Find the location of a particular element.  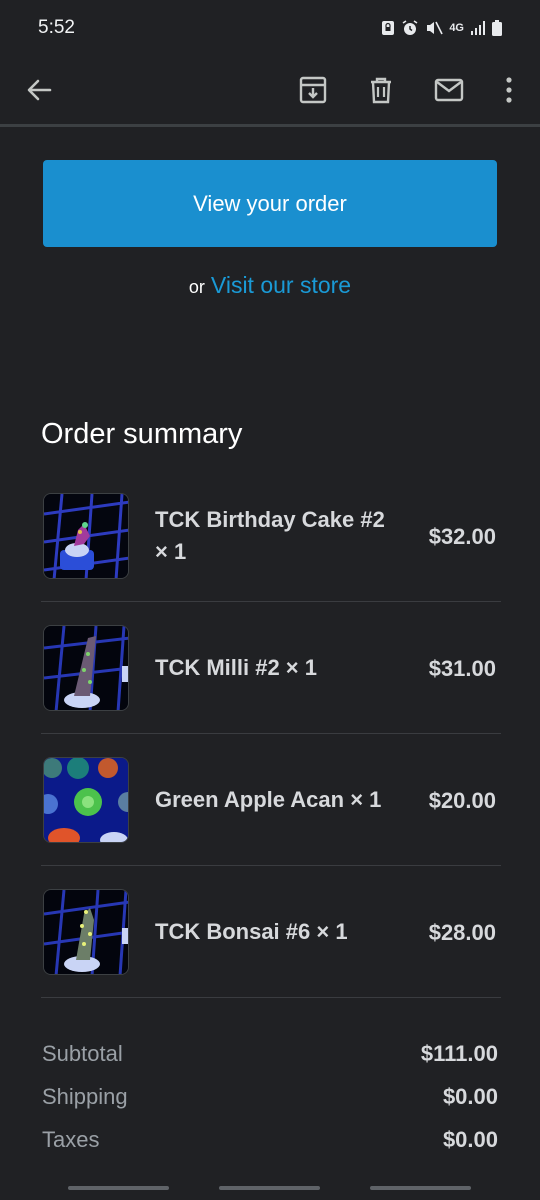

mail-icon is located at coordinates (449, 90).